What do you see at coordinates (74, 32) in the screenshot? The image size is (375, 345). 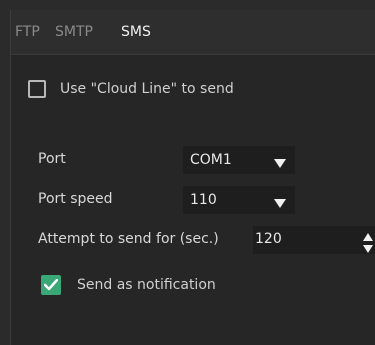 I see `tab-smtp: SMTP` at bounding box center [74, 32].